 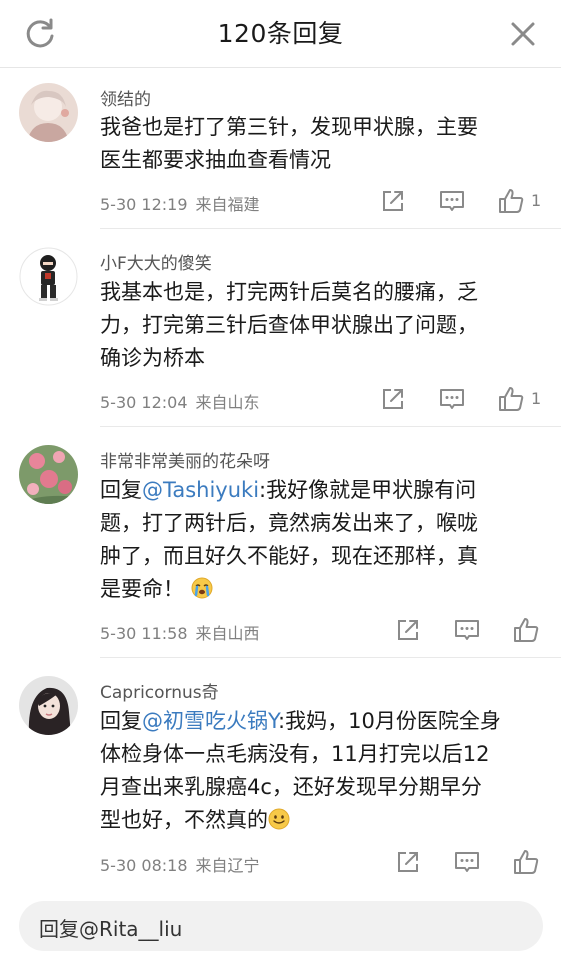 I want to click on content-line: 我爸也是打了第三针，发现甲状腺，主要, so click(x=289, y=127).